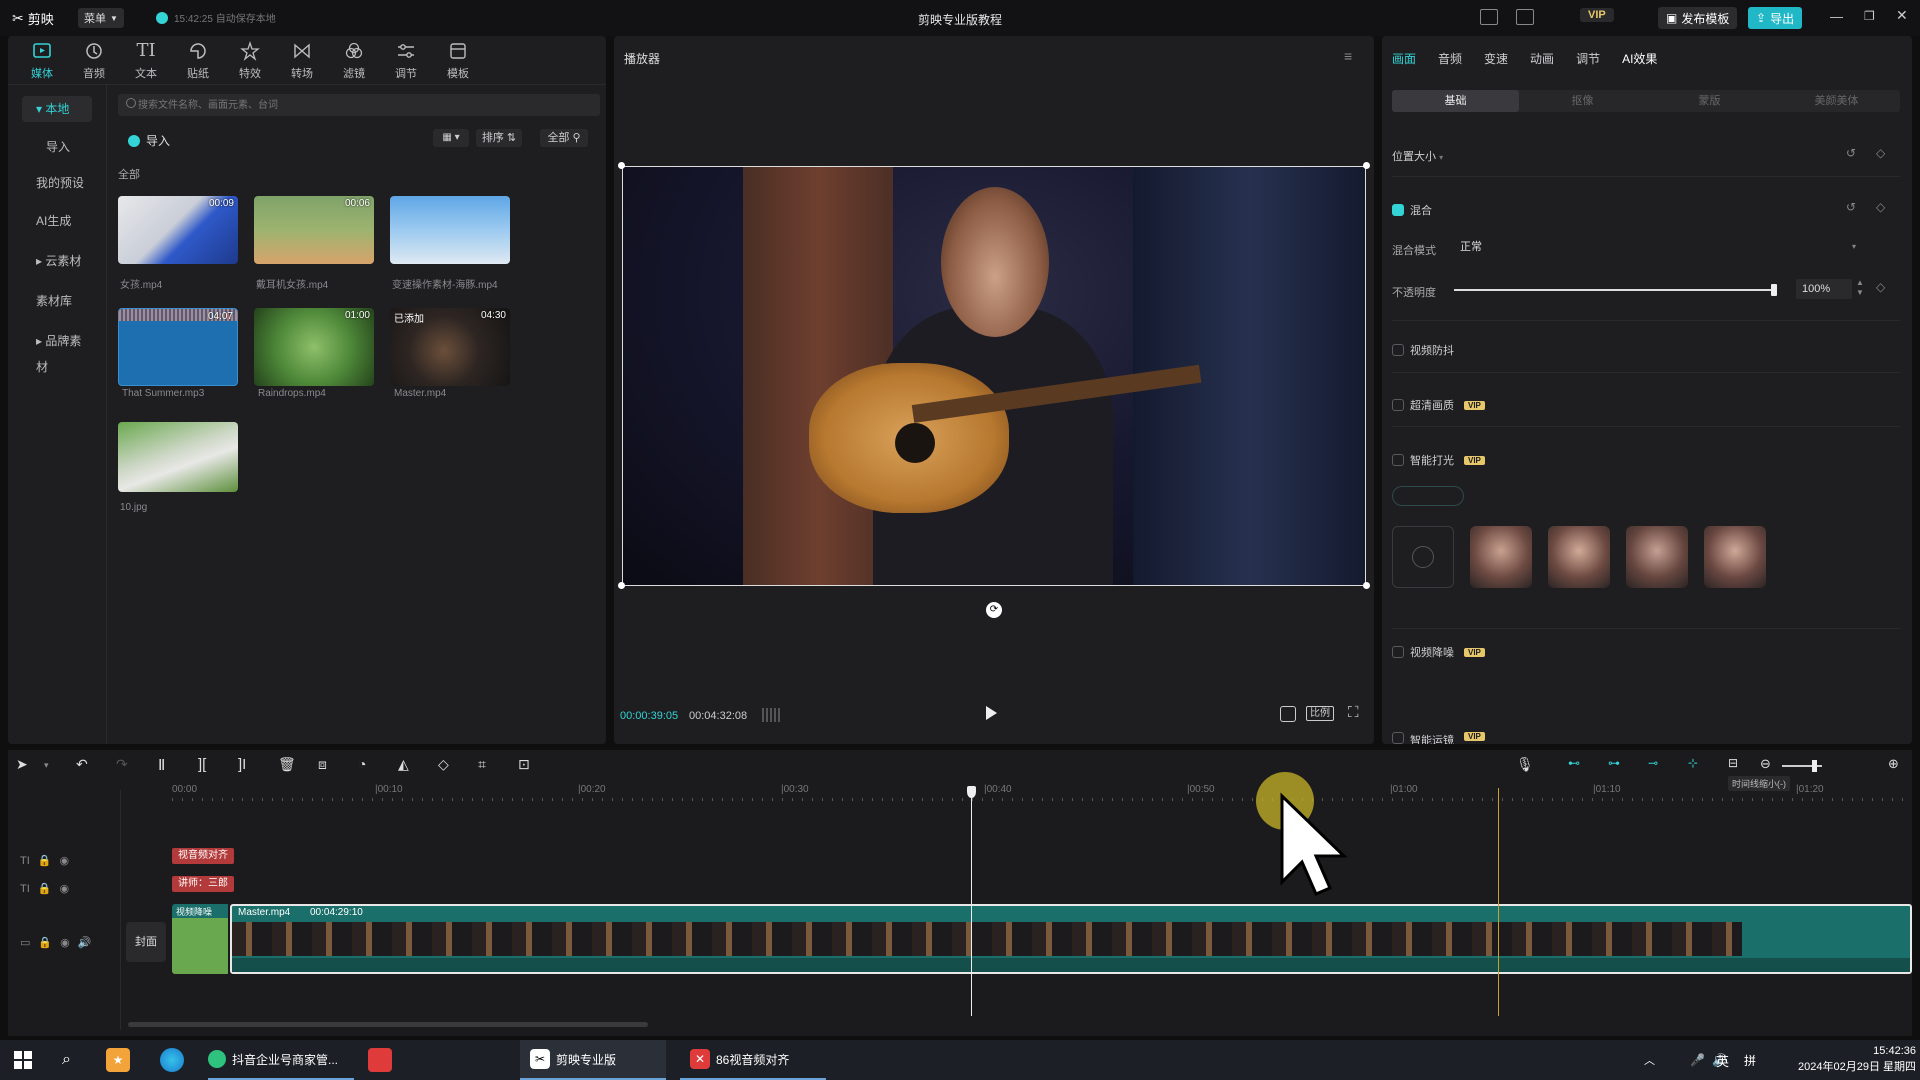  I want to click on split-icon: Ⅱ, so click(168, 766).